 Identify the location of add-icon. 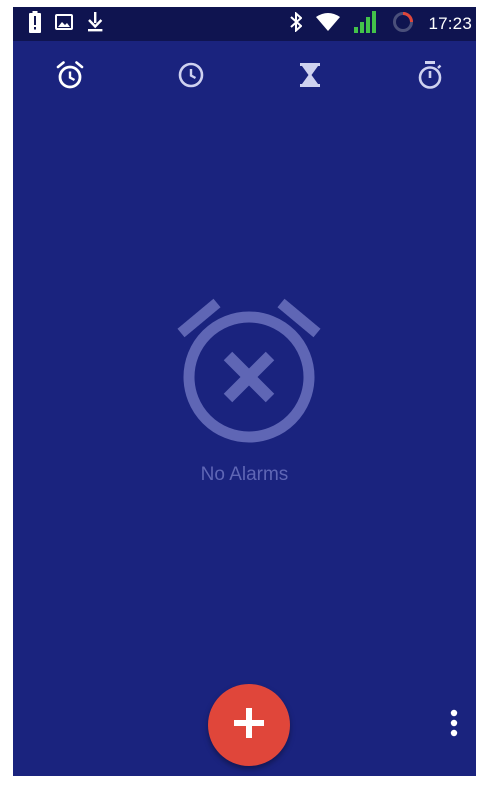
(249, 725).